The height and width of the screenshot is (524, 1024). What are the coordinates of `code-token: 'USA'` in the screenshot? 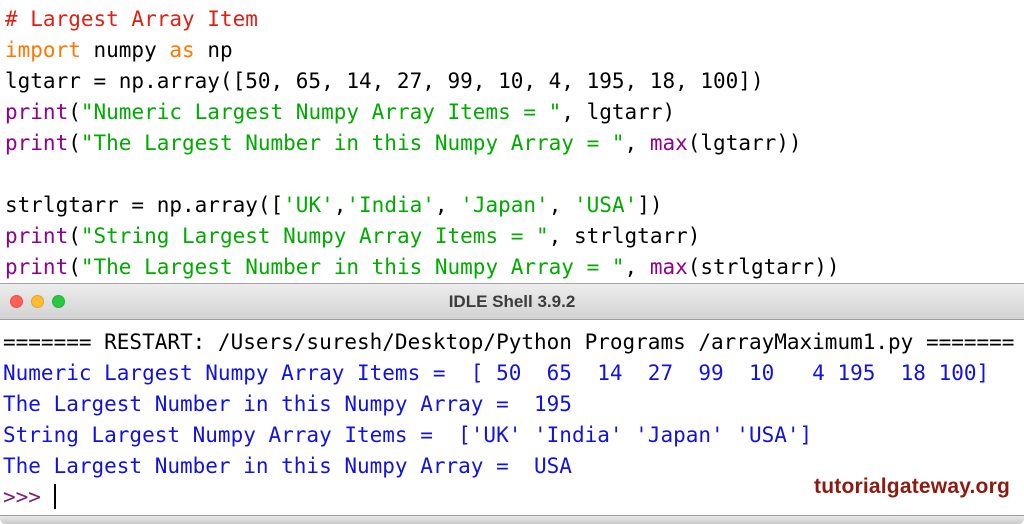 It's located at (606, 205).